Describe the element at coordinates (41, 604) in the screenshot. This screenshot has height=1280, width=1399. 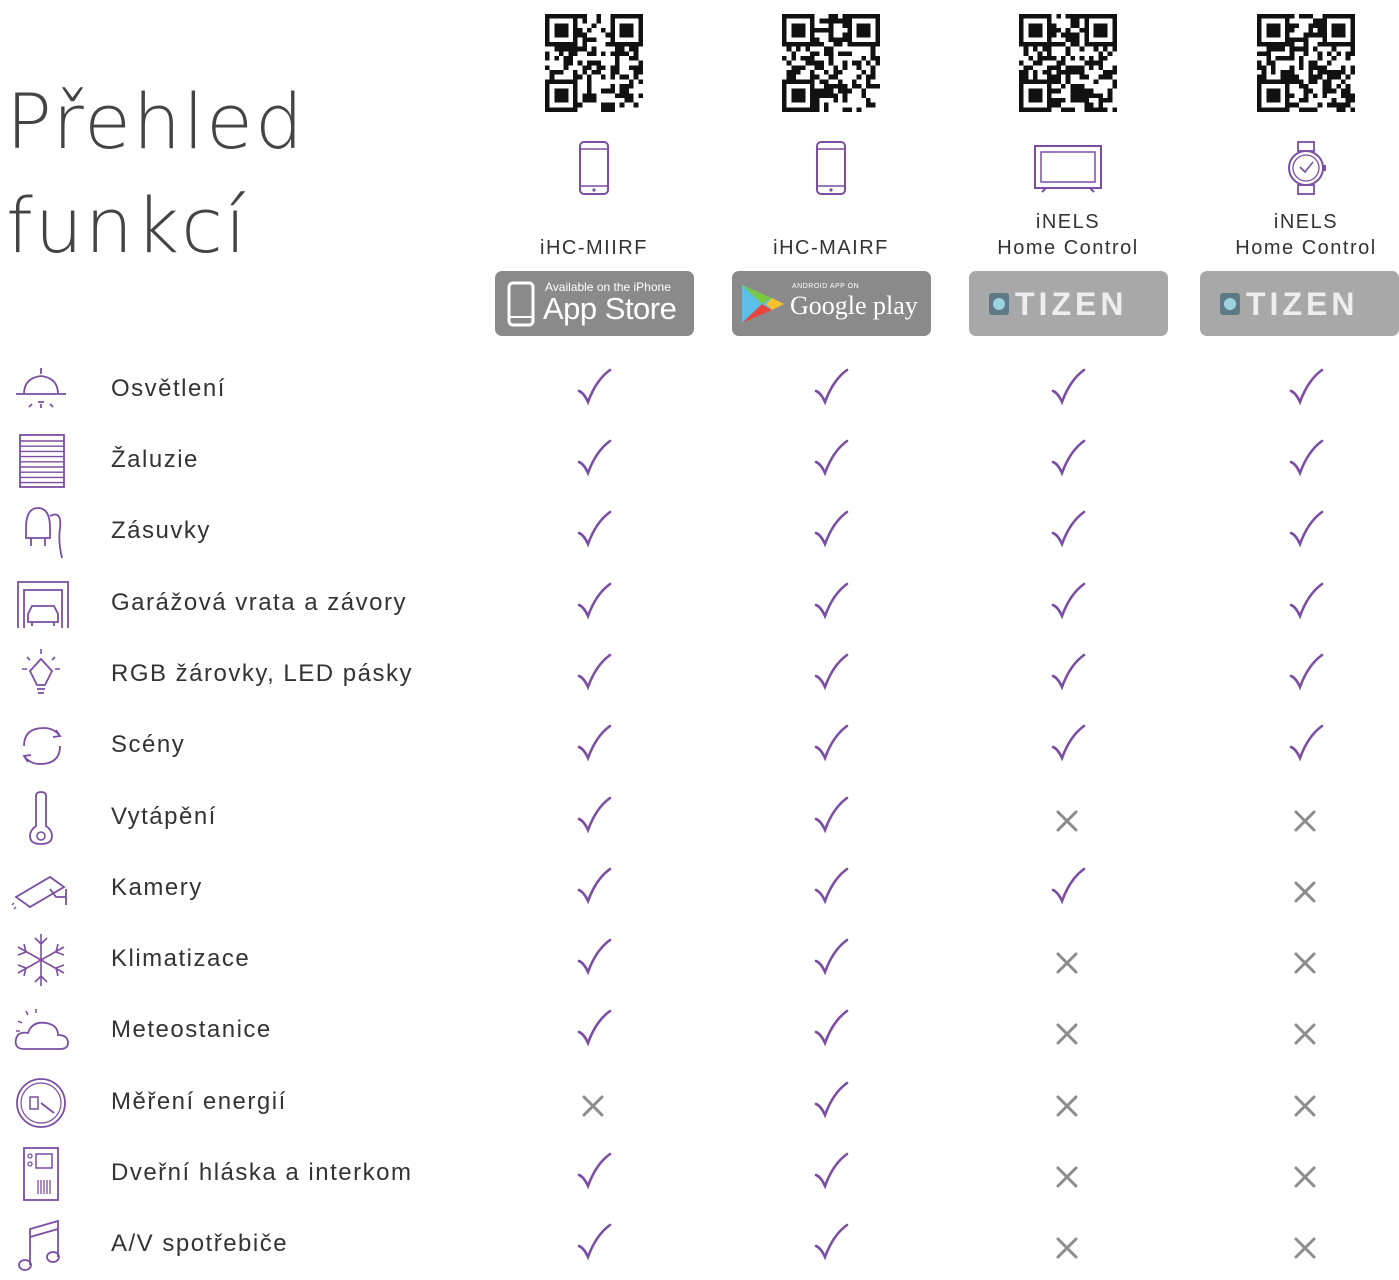
I see `garage-icon` at that location.